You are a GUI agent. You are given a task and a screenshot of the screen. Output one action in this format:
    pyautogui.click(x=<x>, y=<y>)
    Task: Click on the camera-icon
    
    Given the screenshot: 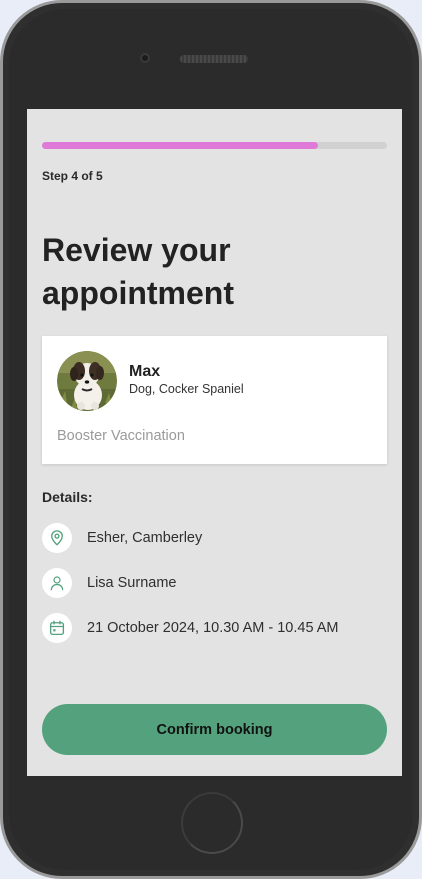 What is the action you would take?
    pyautogui.click(x=145, y=58)
    